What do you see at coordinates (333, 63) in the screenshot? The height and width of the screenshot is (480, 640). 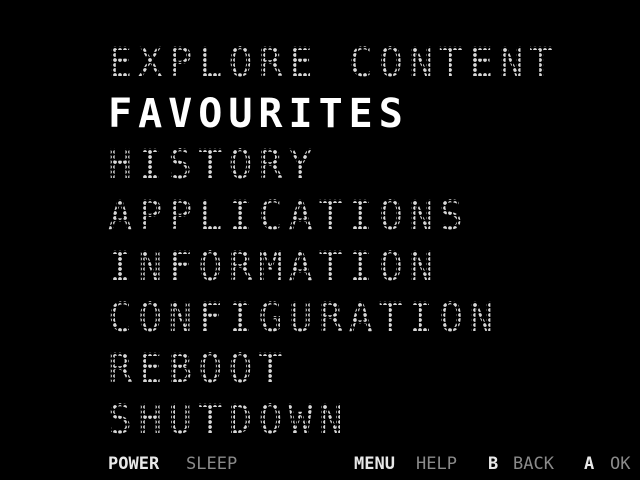 I see `menu-item-explore-content: EXPLORE CONTENT` at bounding box center [333, 63].